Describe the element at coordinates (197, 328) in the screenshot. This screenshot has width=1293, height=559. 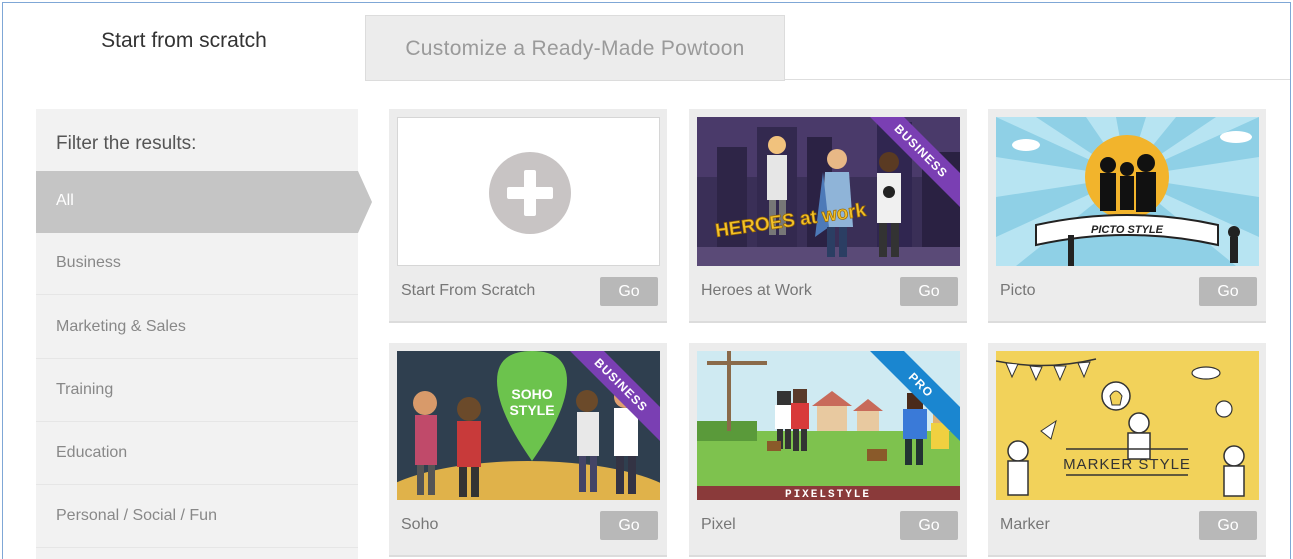
I see `filter-item-marketing-sales: Marketing & Sales` at that location.